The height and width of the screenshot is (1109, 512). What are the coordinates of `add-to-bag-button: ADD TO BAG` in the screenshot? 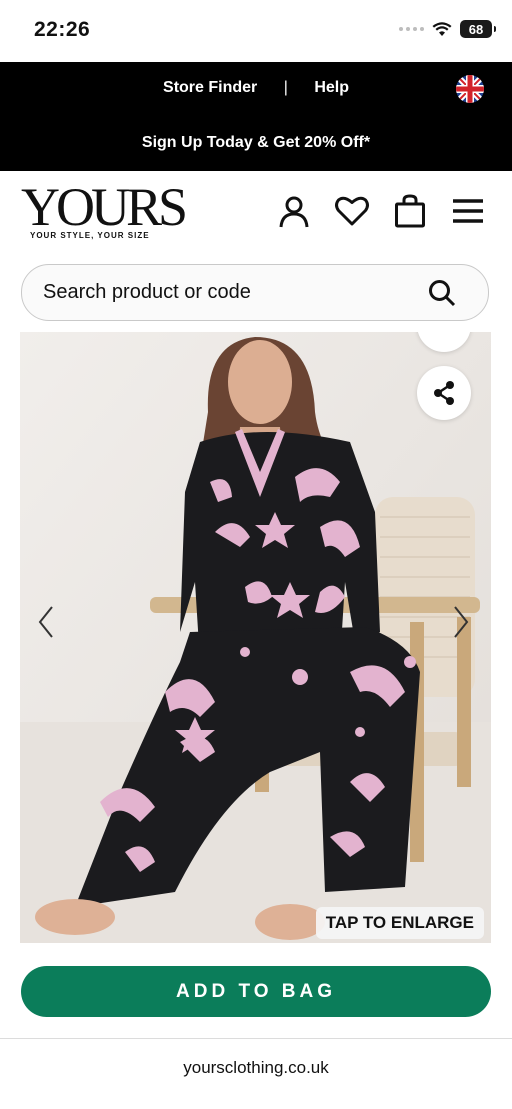 It's located at (256, 991).